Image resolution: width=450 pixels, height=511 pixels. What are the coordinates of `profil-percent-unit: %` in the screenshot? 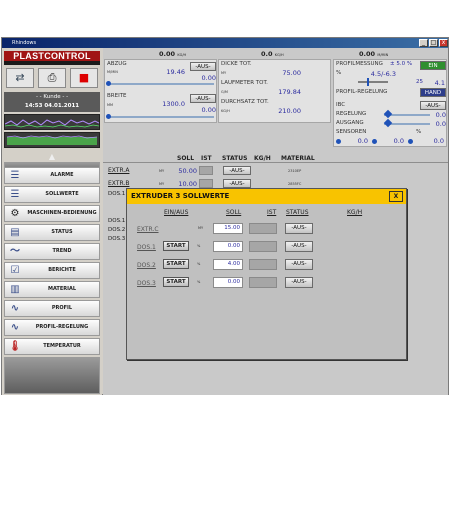 It's located at (339, 73).